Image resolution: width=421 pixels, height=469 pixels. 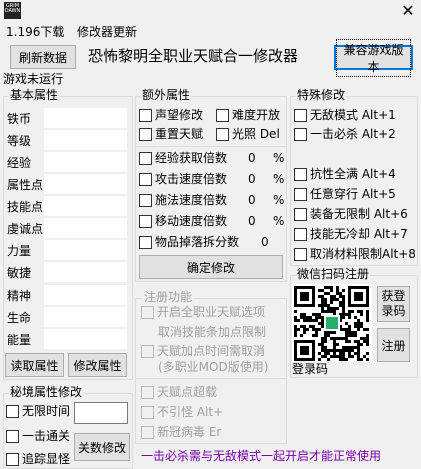 What do you see at coordinates (145, 134) in the screenshot?
I see `reset-talent-checkbox` at bounding box center [145, 134].